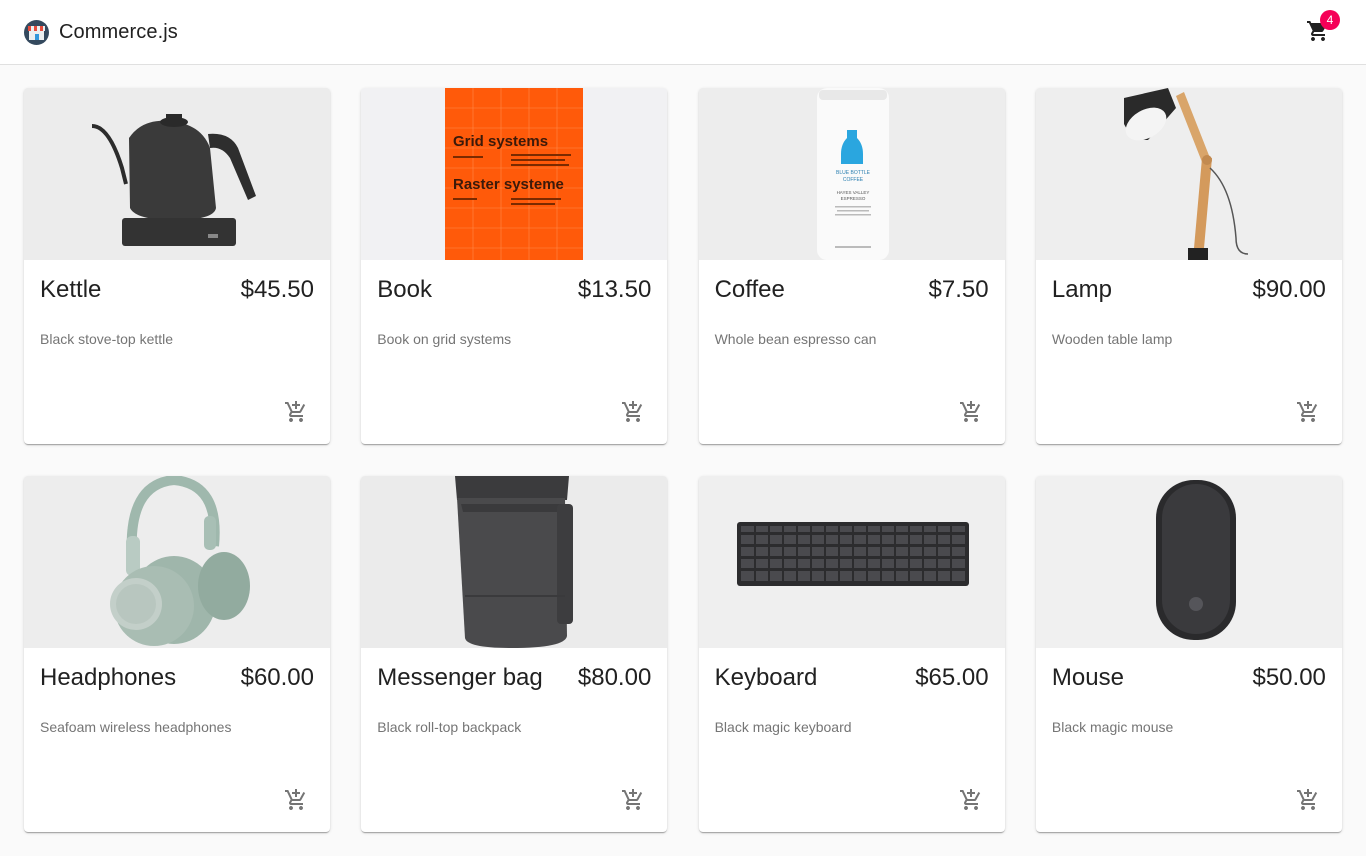 Image resolution: width=1366 pixels, height=856 pixels. I want to click on product-name: Messenger bag, so click(460, 677).